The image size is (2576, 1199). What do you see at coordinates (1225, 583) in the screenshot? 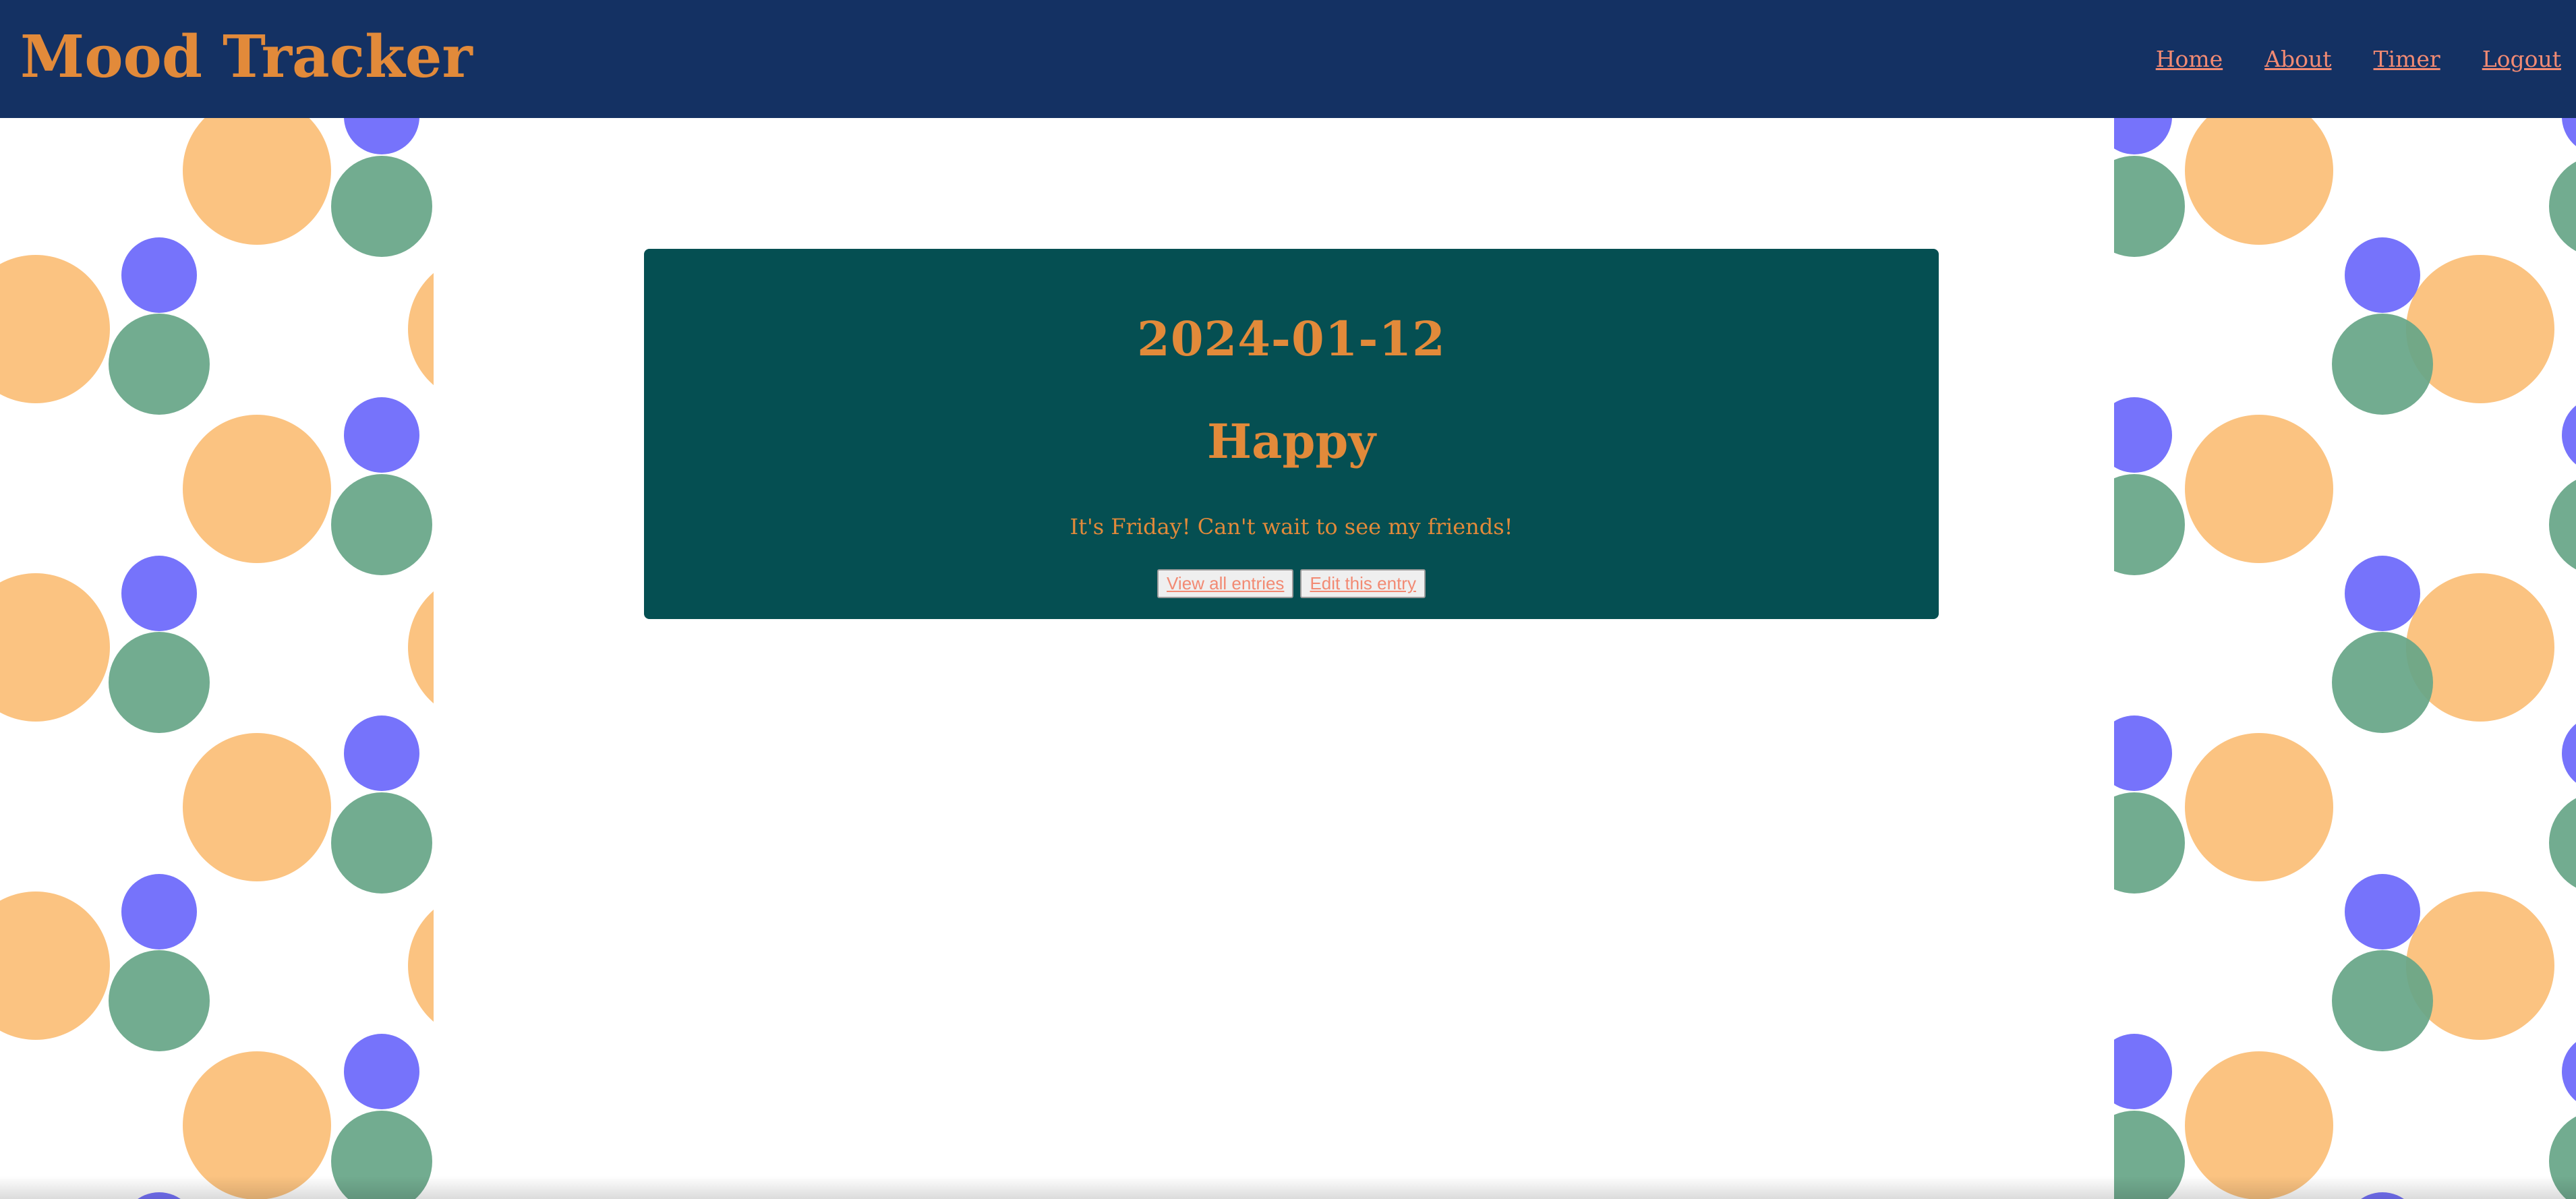
I see `view-all-entries-button: View all entries` at bounding box center [1225, 583].